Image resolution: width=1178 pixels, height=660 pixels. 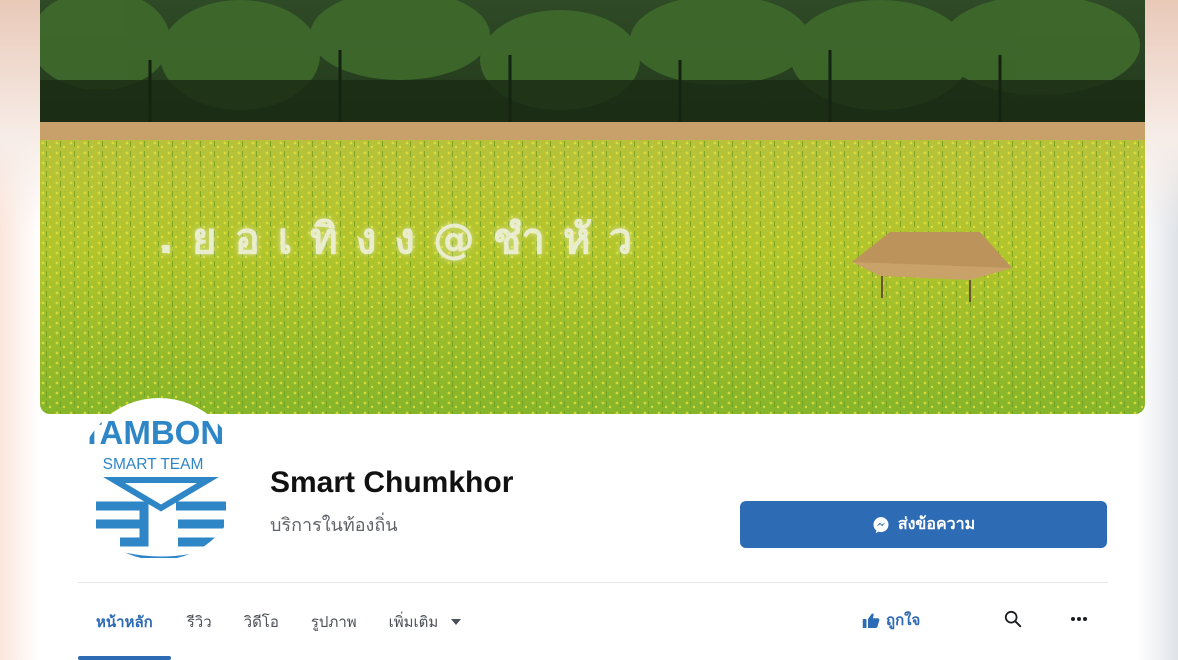 I want to click on tab-photos: รูปภาพ, so click(x=334, y=623).